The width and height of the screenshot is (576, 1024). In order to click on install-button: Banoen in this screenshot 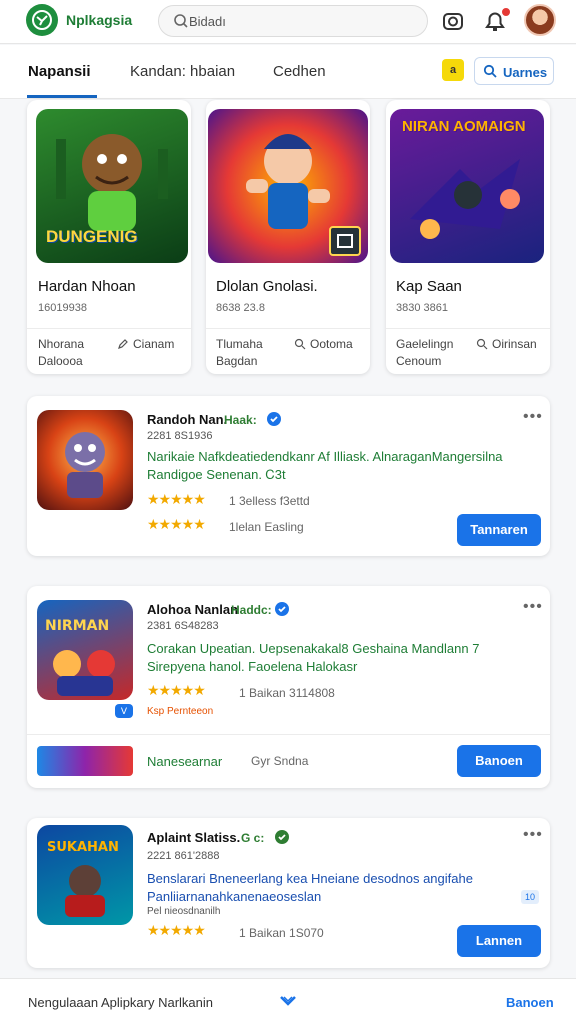, I will do `click(499, 761)`.